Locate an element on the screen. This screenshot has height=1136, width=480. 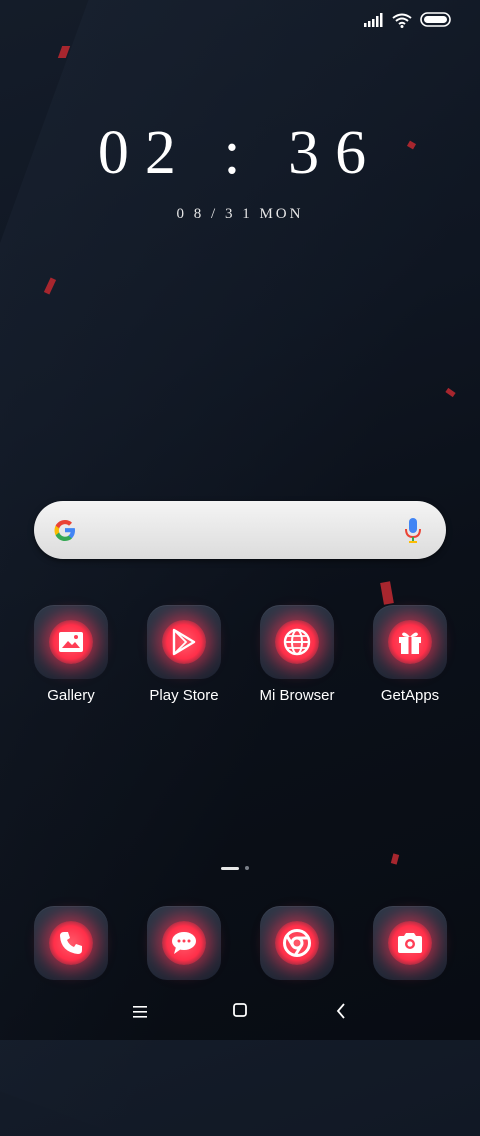
wifi-icon is located at coordinates (402, 23).